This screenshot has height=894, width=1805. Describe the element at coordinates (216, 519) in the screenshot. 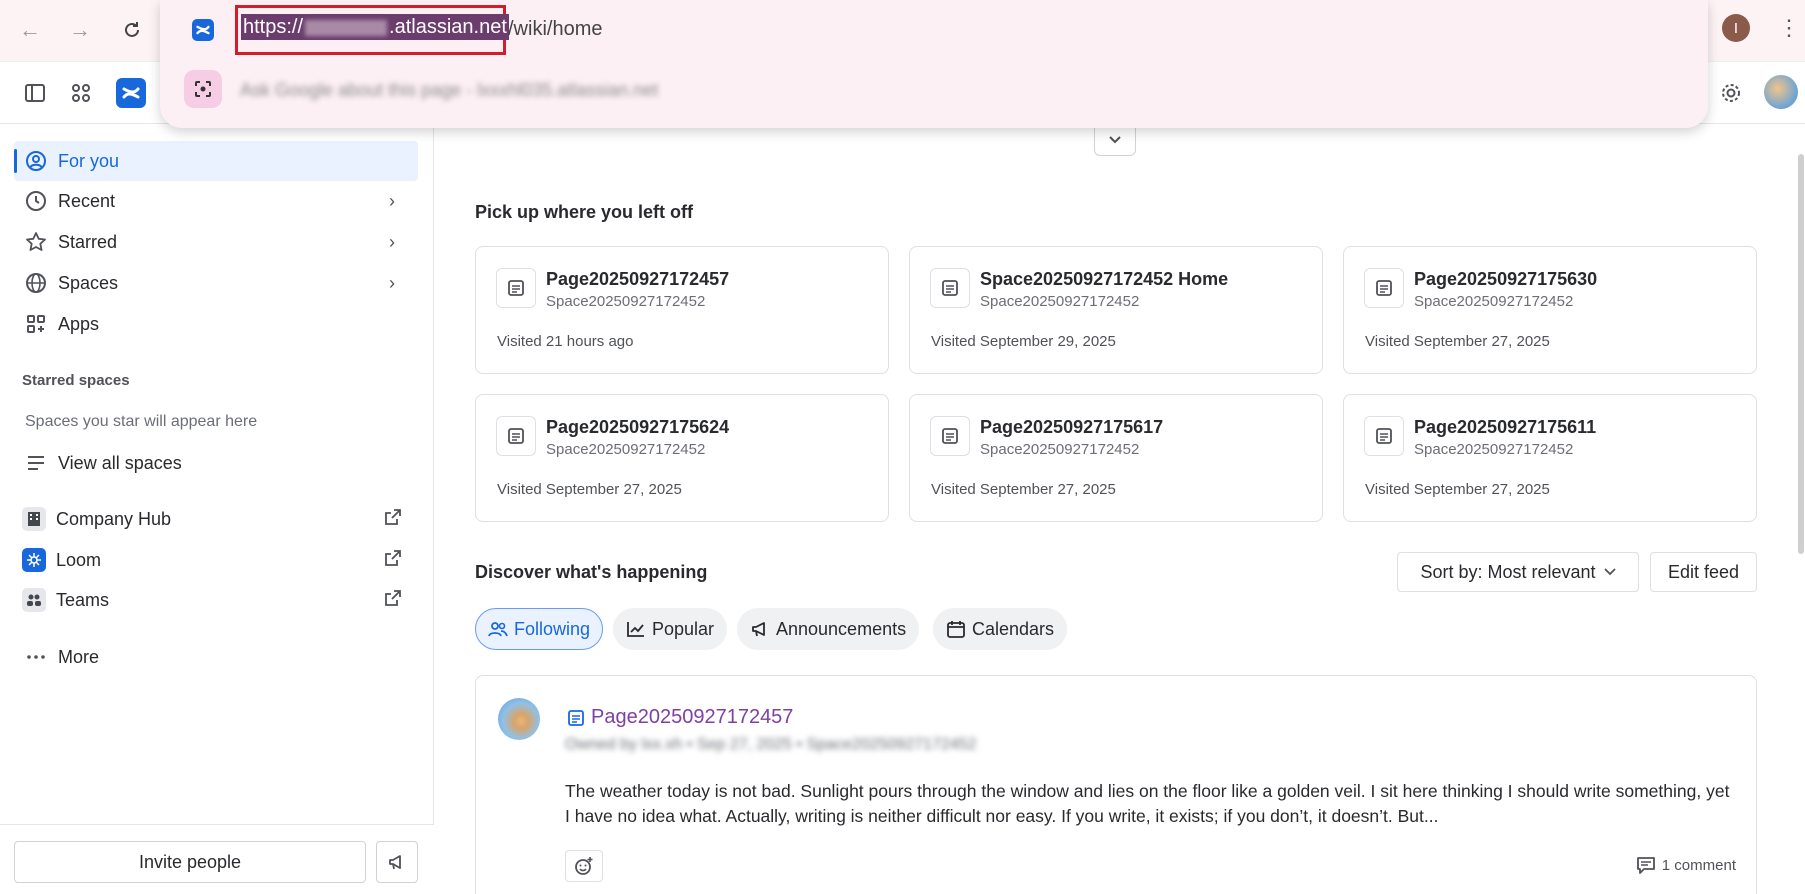

I see `sidebar-item-company-hub: Company Hub` at that location.